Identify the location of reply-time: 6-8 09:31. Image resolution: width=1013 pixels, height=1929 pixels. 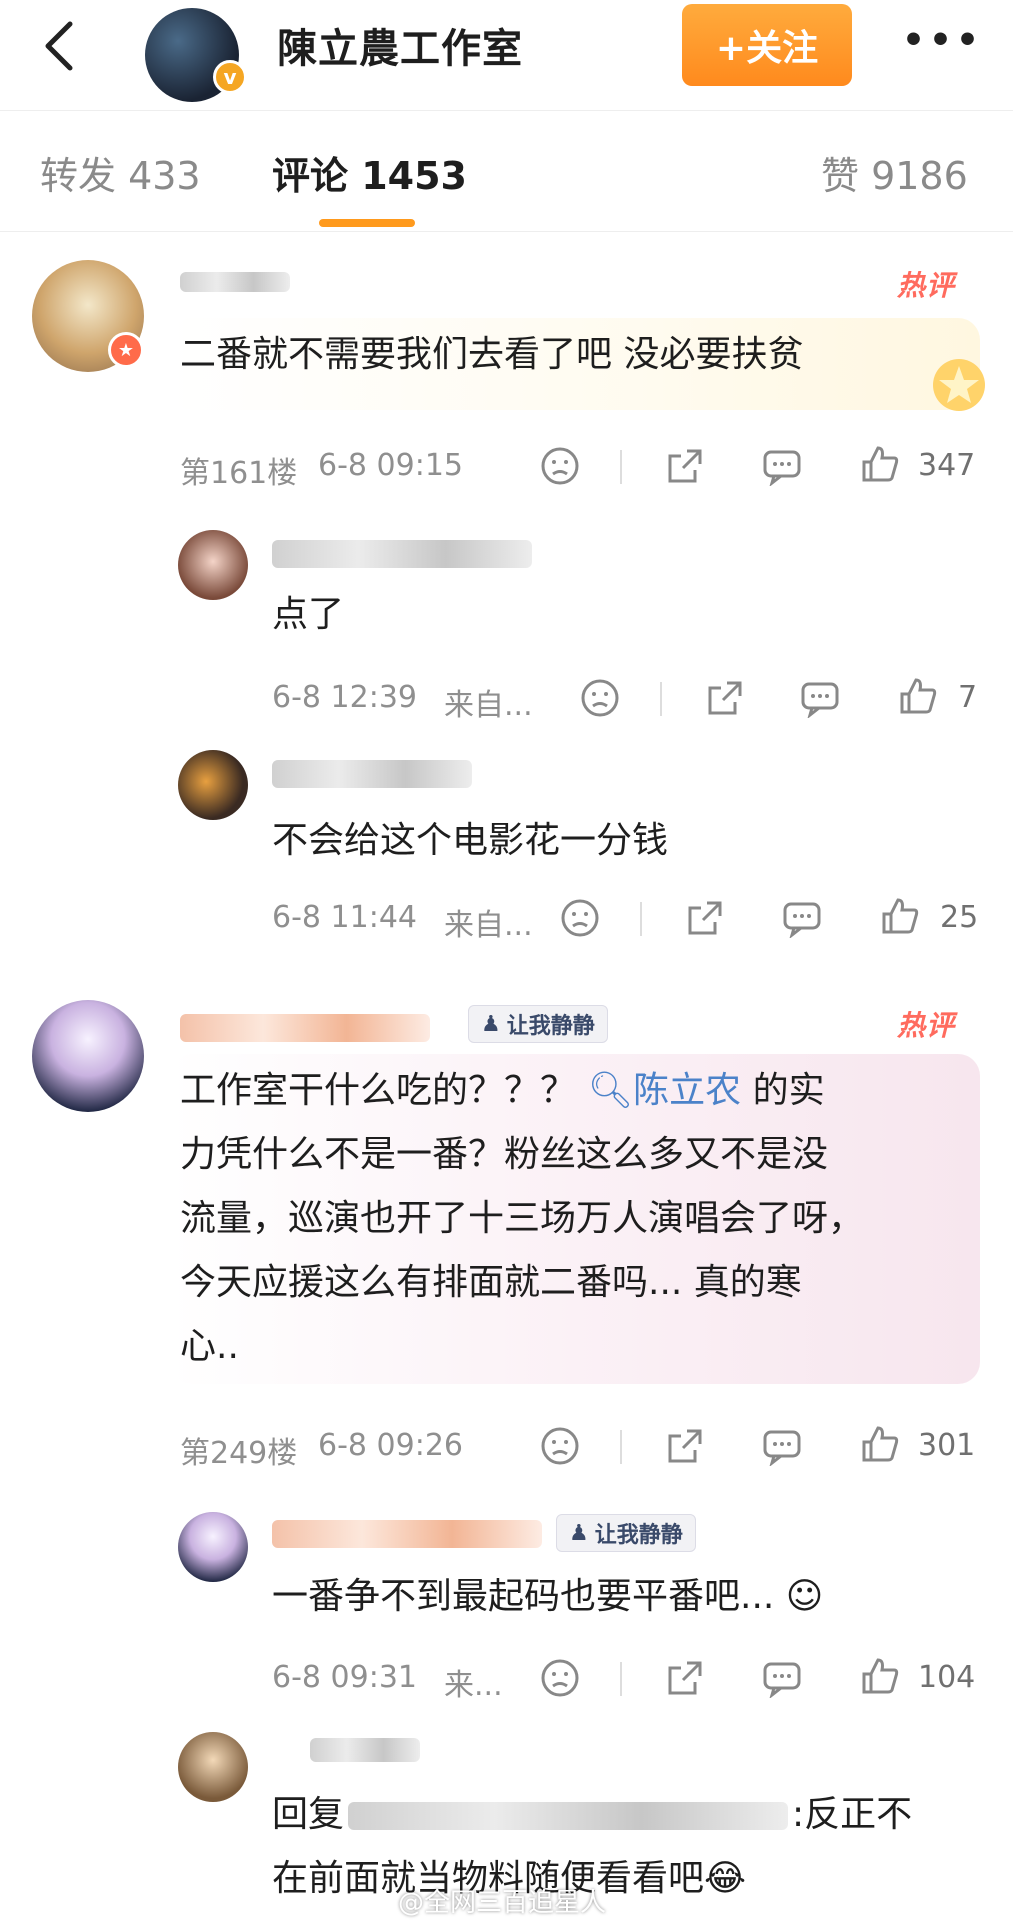
(344, 1677).